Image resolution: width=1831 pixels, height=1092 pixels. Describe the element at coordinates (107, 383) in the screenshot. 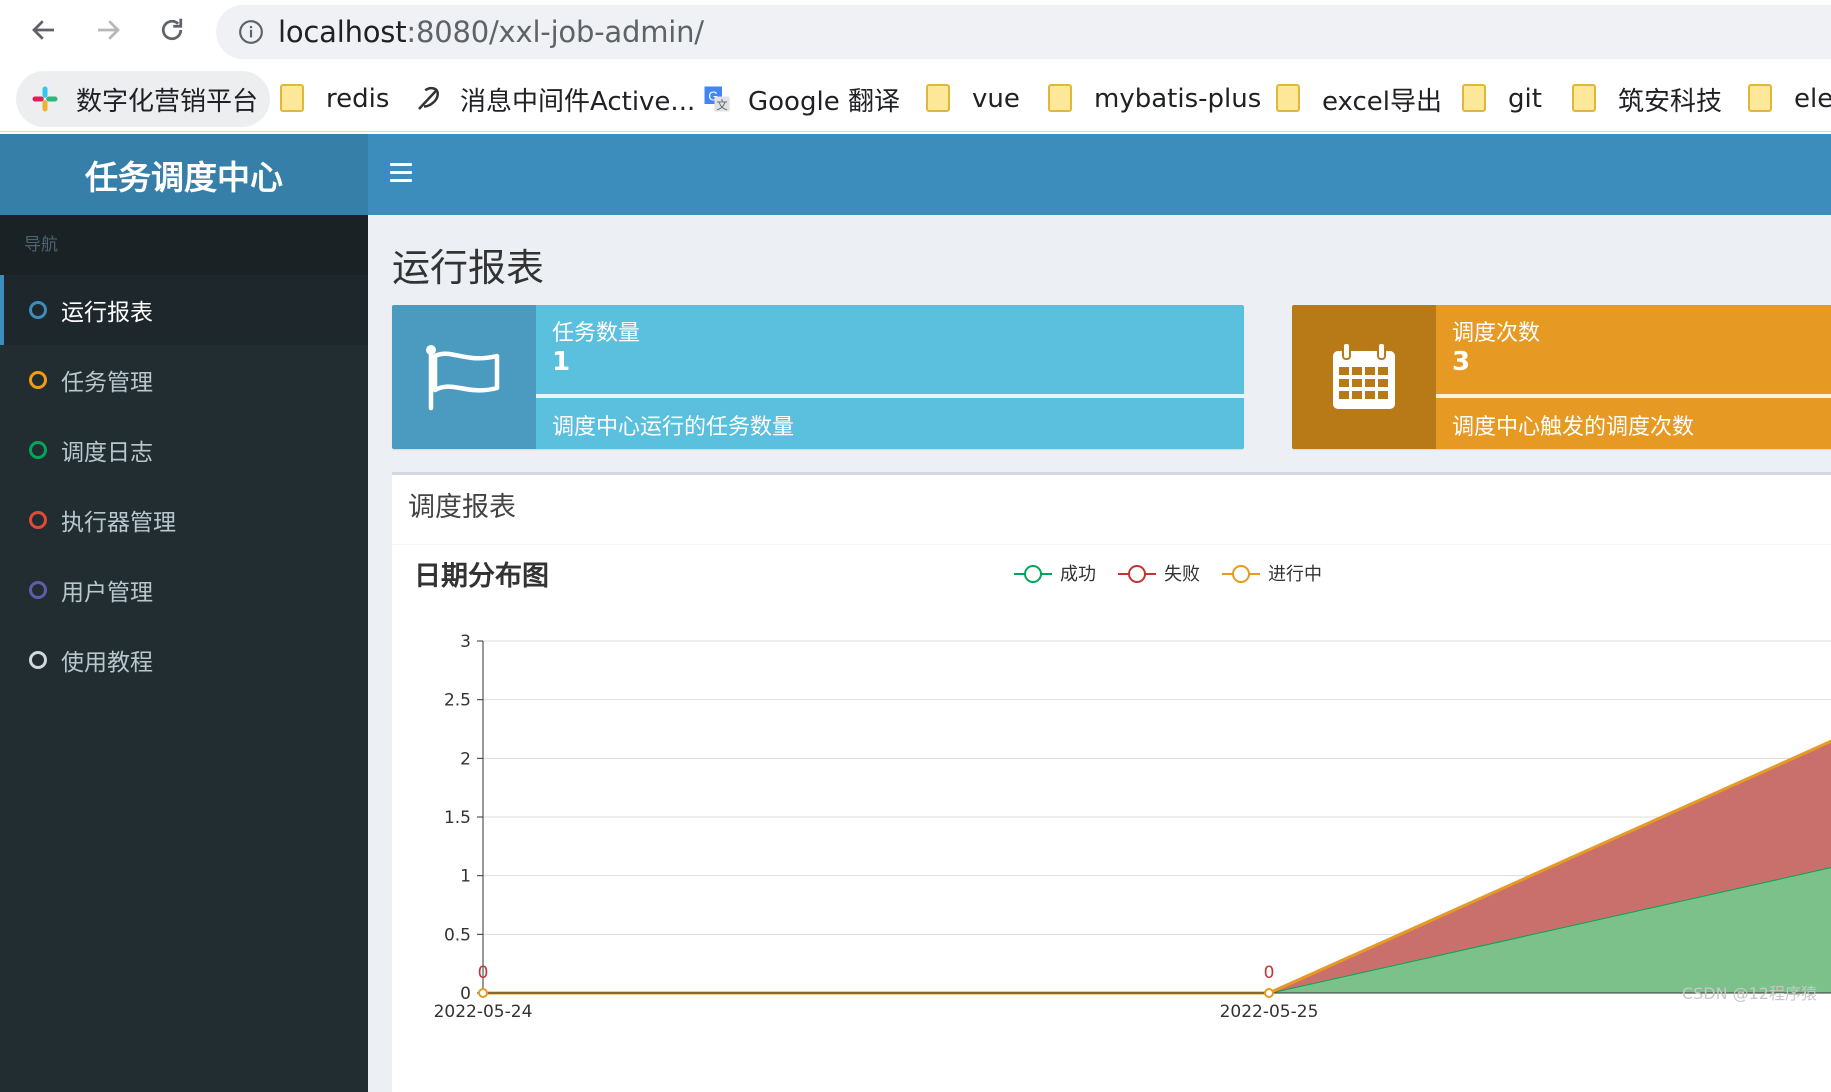

I see `sidebar-item-label: 任务管理` at that location.